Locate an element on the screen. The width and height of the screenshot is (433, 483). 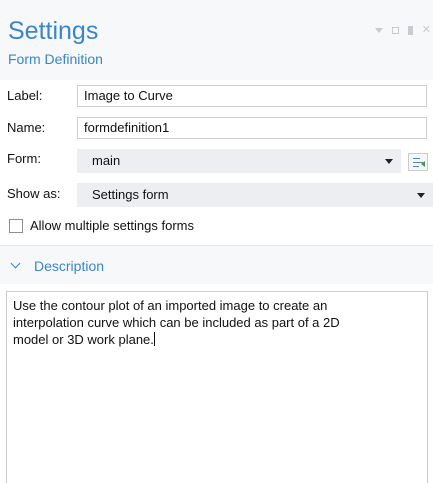
show-as-select-value: Settings form is located at coordinates (130, 194).